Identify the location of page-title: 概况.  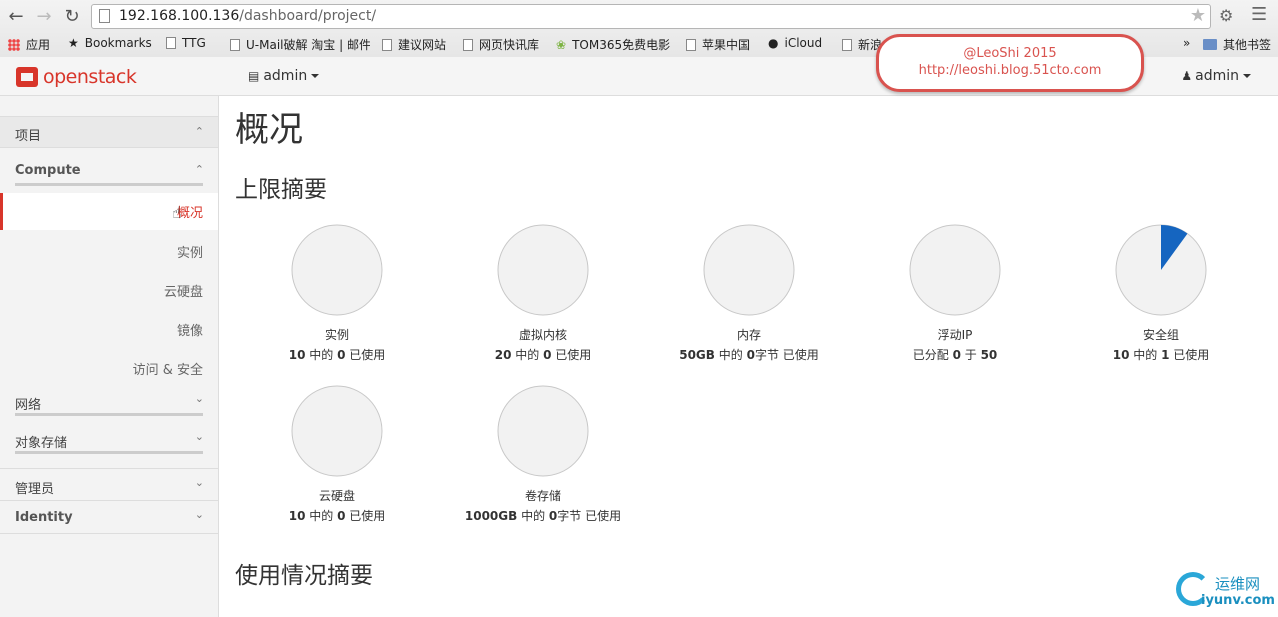
(269, 130).